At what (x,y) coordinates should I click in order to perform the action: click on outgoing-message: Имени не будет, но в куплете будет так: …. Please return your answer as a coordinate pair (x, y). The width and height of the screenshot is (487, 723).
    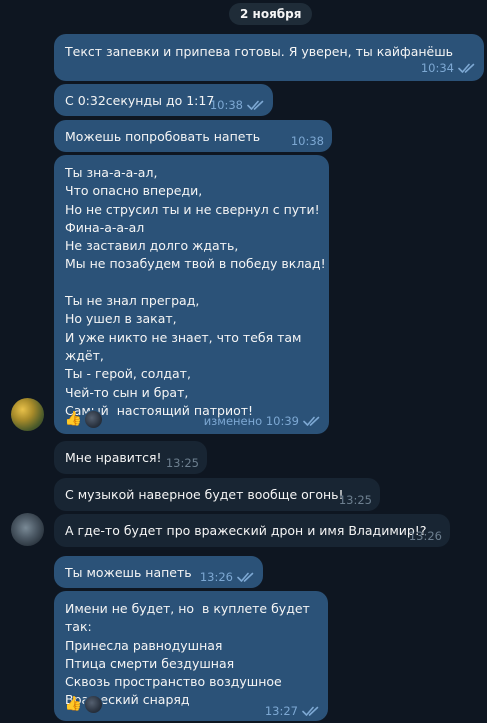
    Looking at the image, I should click on (191, 656).